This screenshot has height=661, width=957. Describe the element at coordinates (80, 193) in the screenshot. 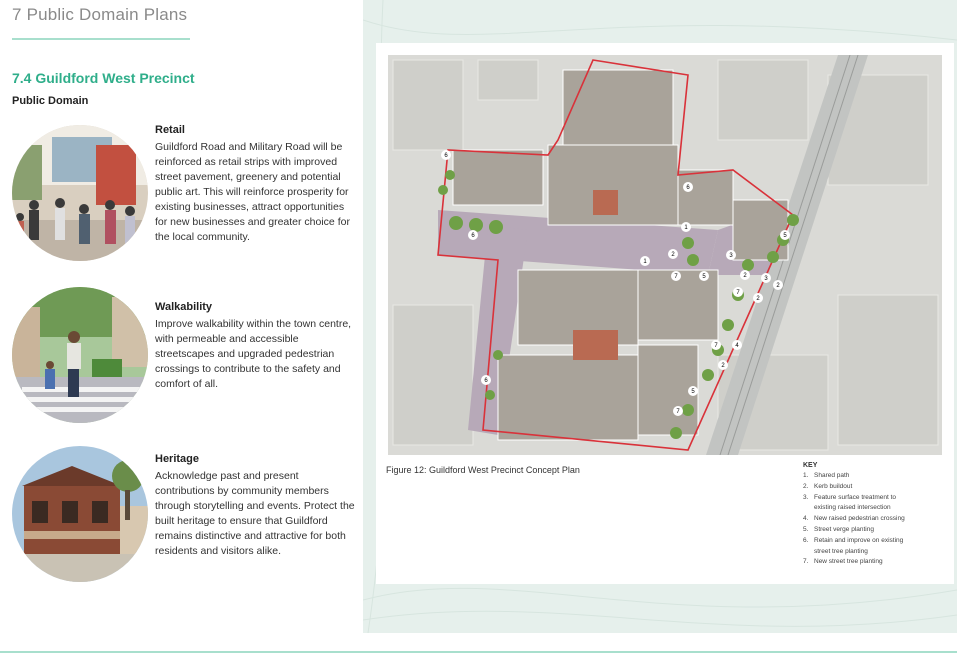

I see `retail-photo` at that location.